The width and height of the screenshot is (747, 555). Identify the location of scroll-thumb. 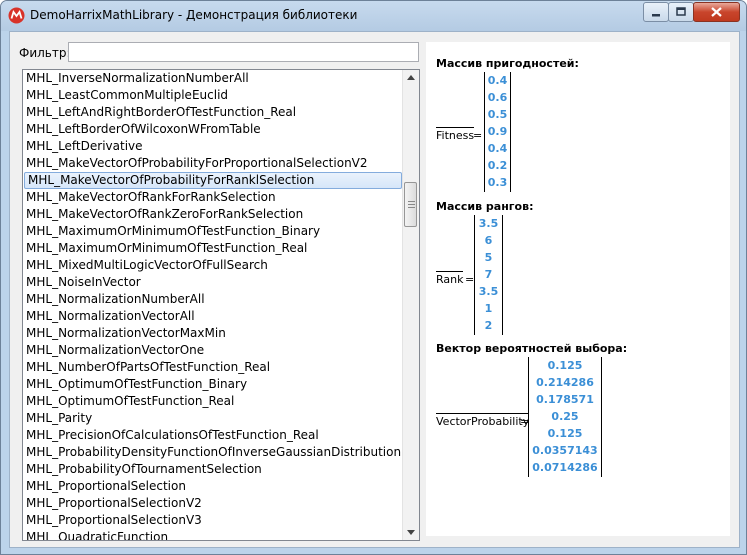
(410, 204).